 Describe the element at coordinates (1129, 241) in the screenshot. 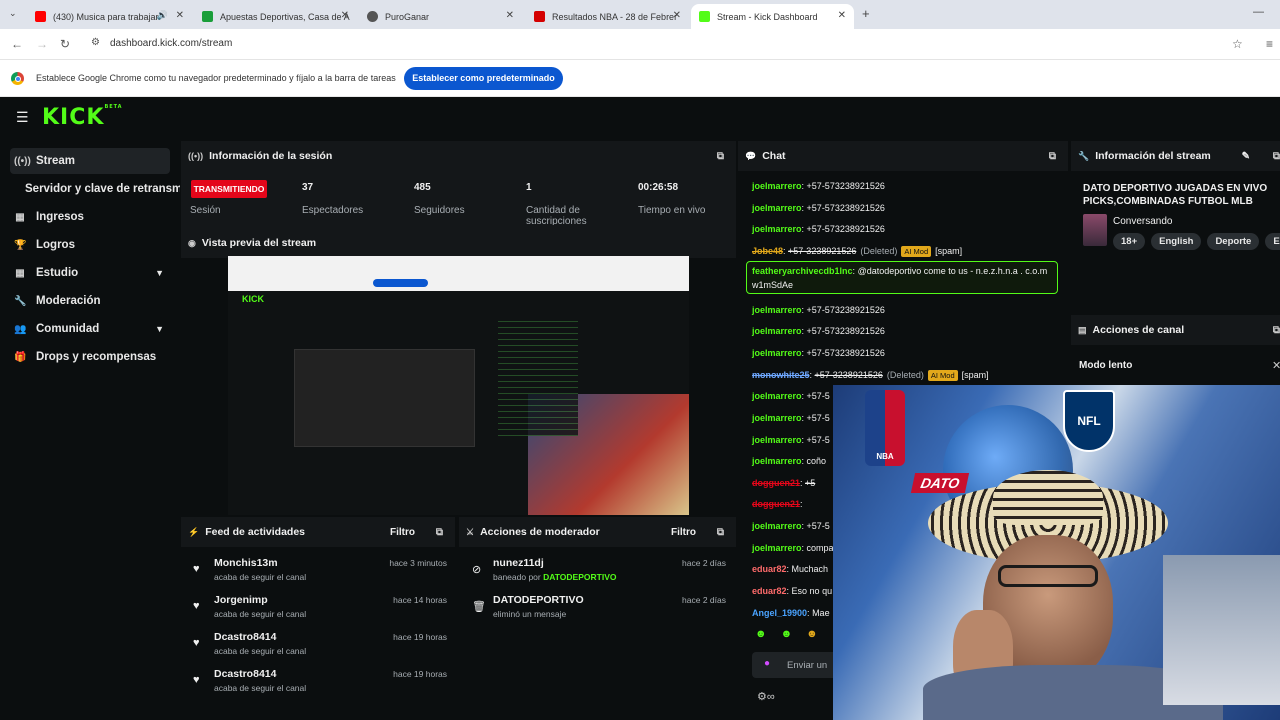

I see `tag-chip: 18+` at that location.